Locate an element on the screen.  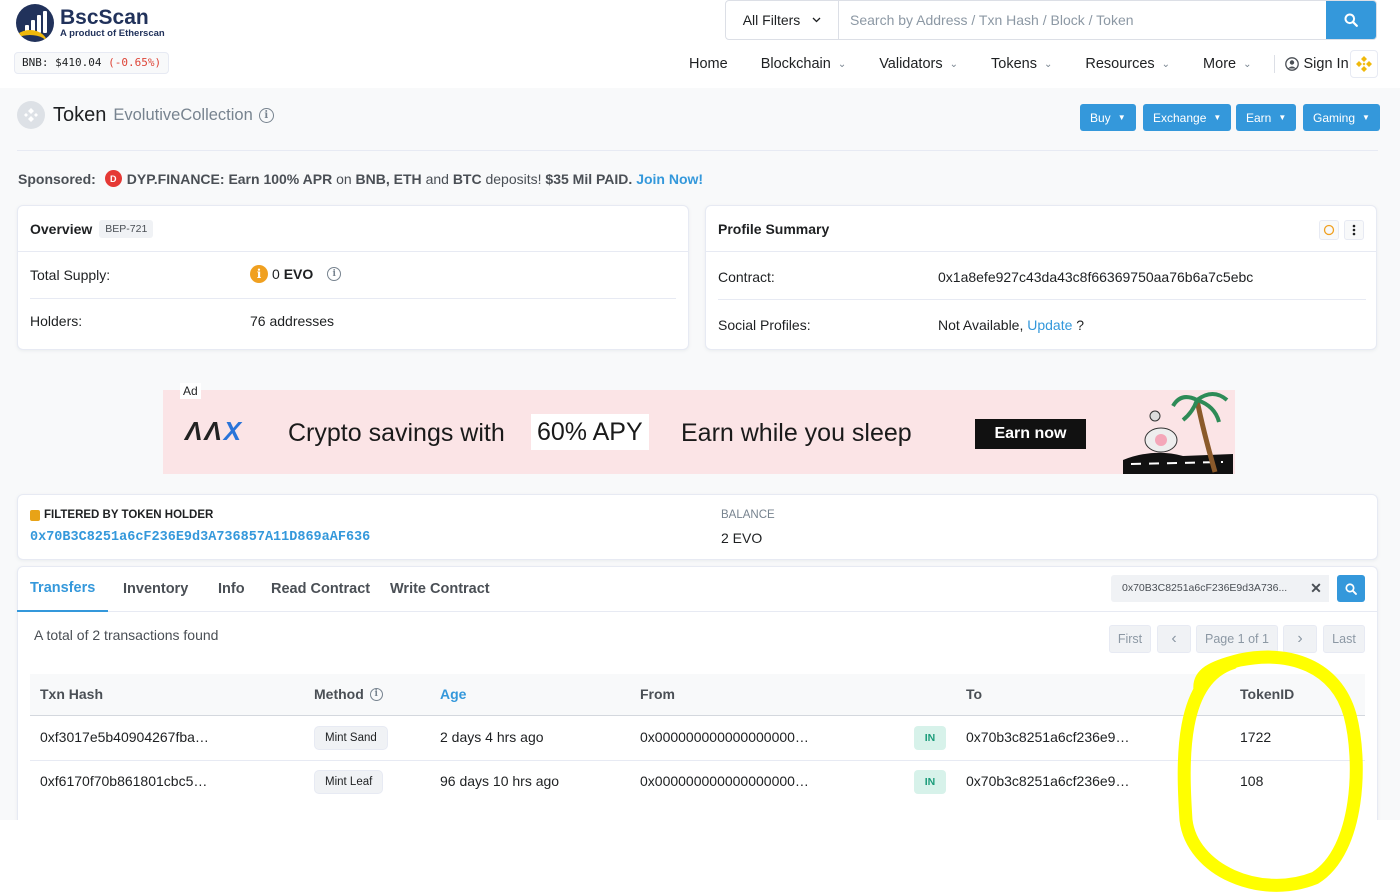
network-switch-button is located at coordinates (1364, 64).